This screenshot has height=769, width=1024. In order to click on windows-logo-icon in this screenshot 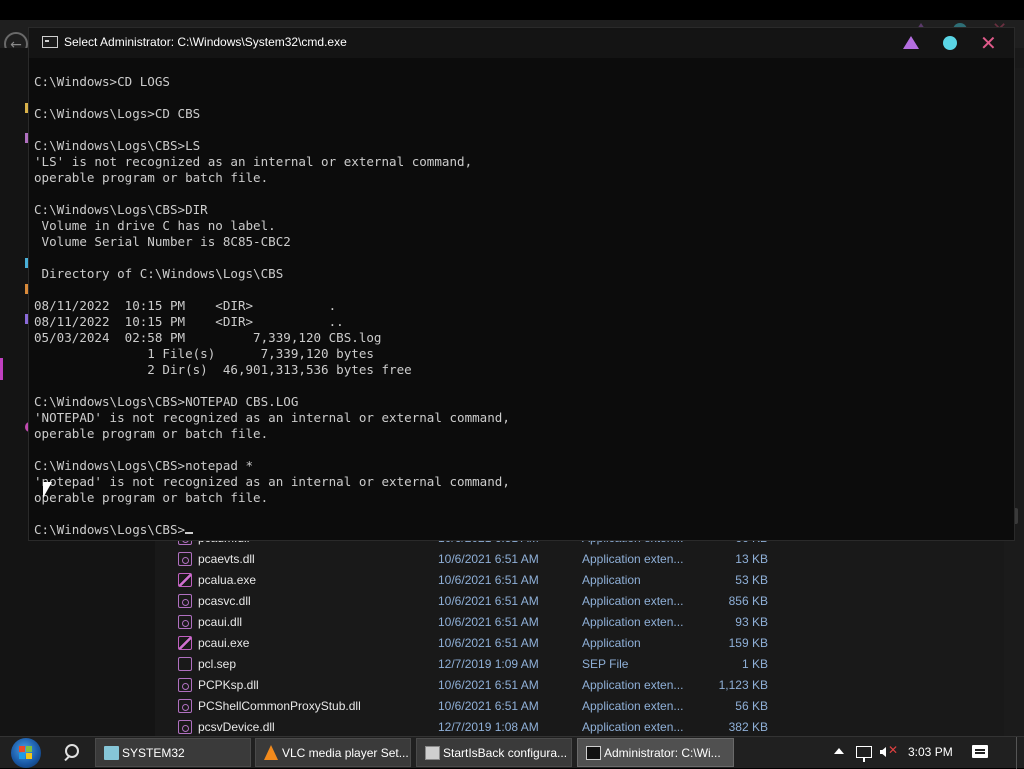, I will do `click(26, 753)`.